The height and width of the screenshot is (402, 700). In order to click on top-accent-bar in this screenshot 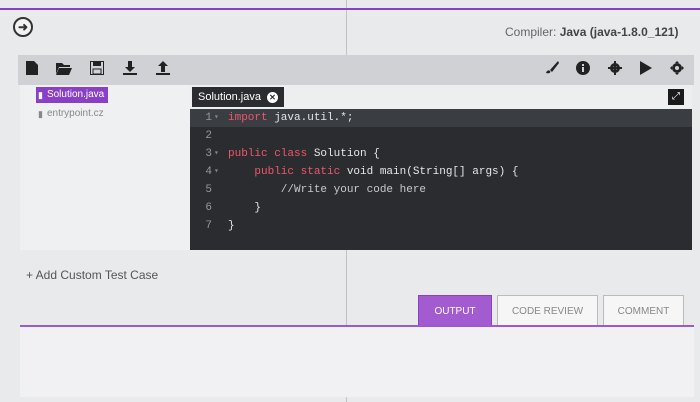, I will do `click(350, 9)`.